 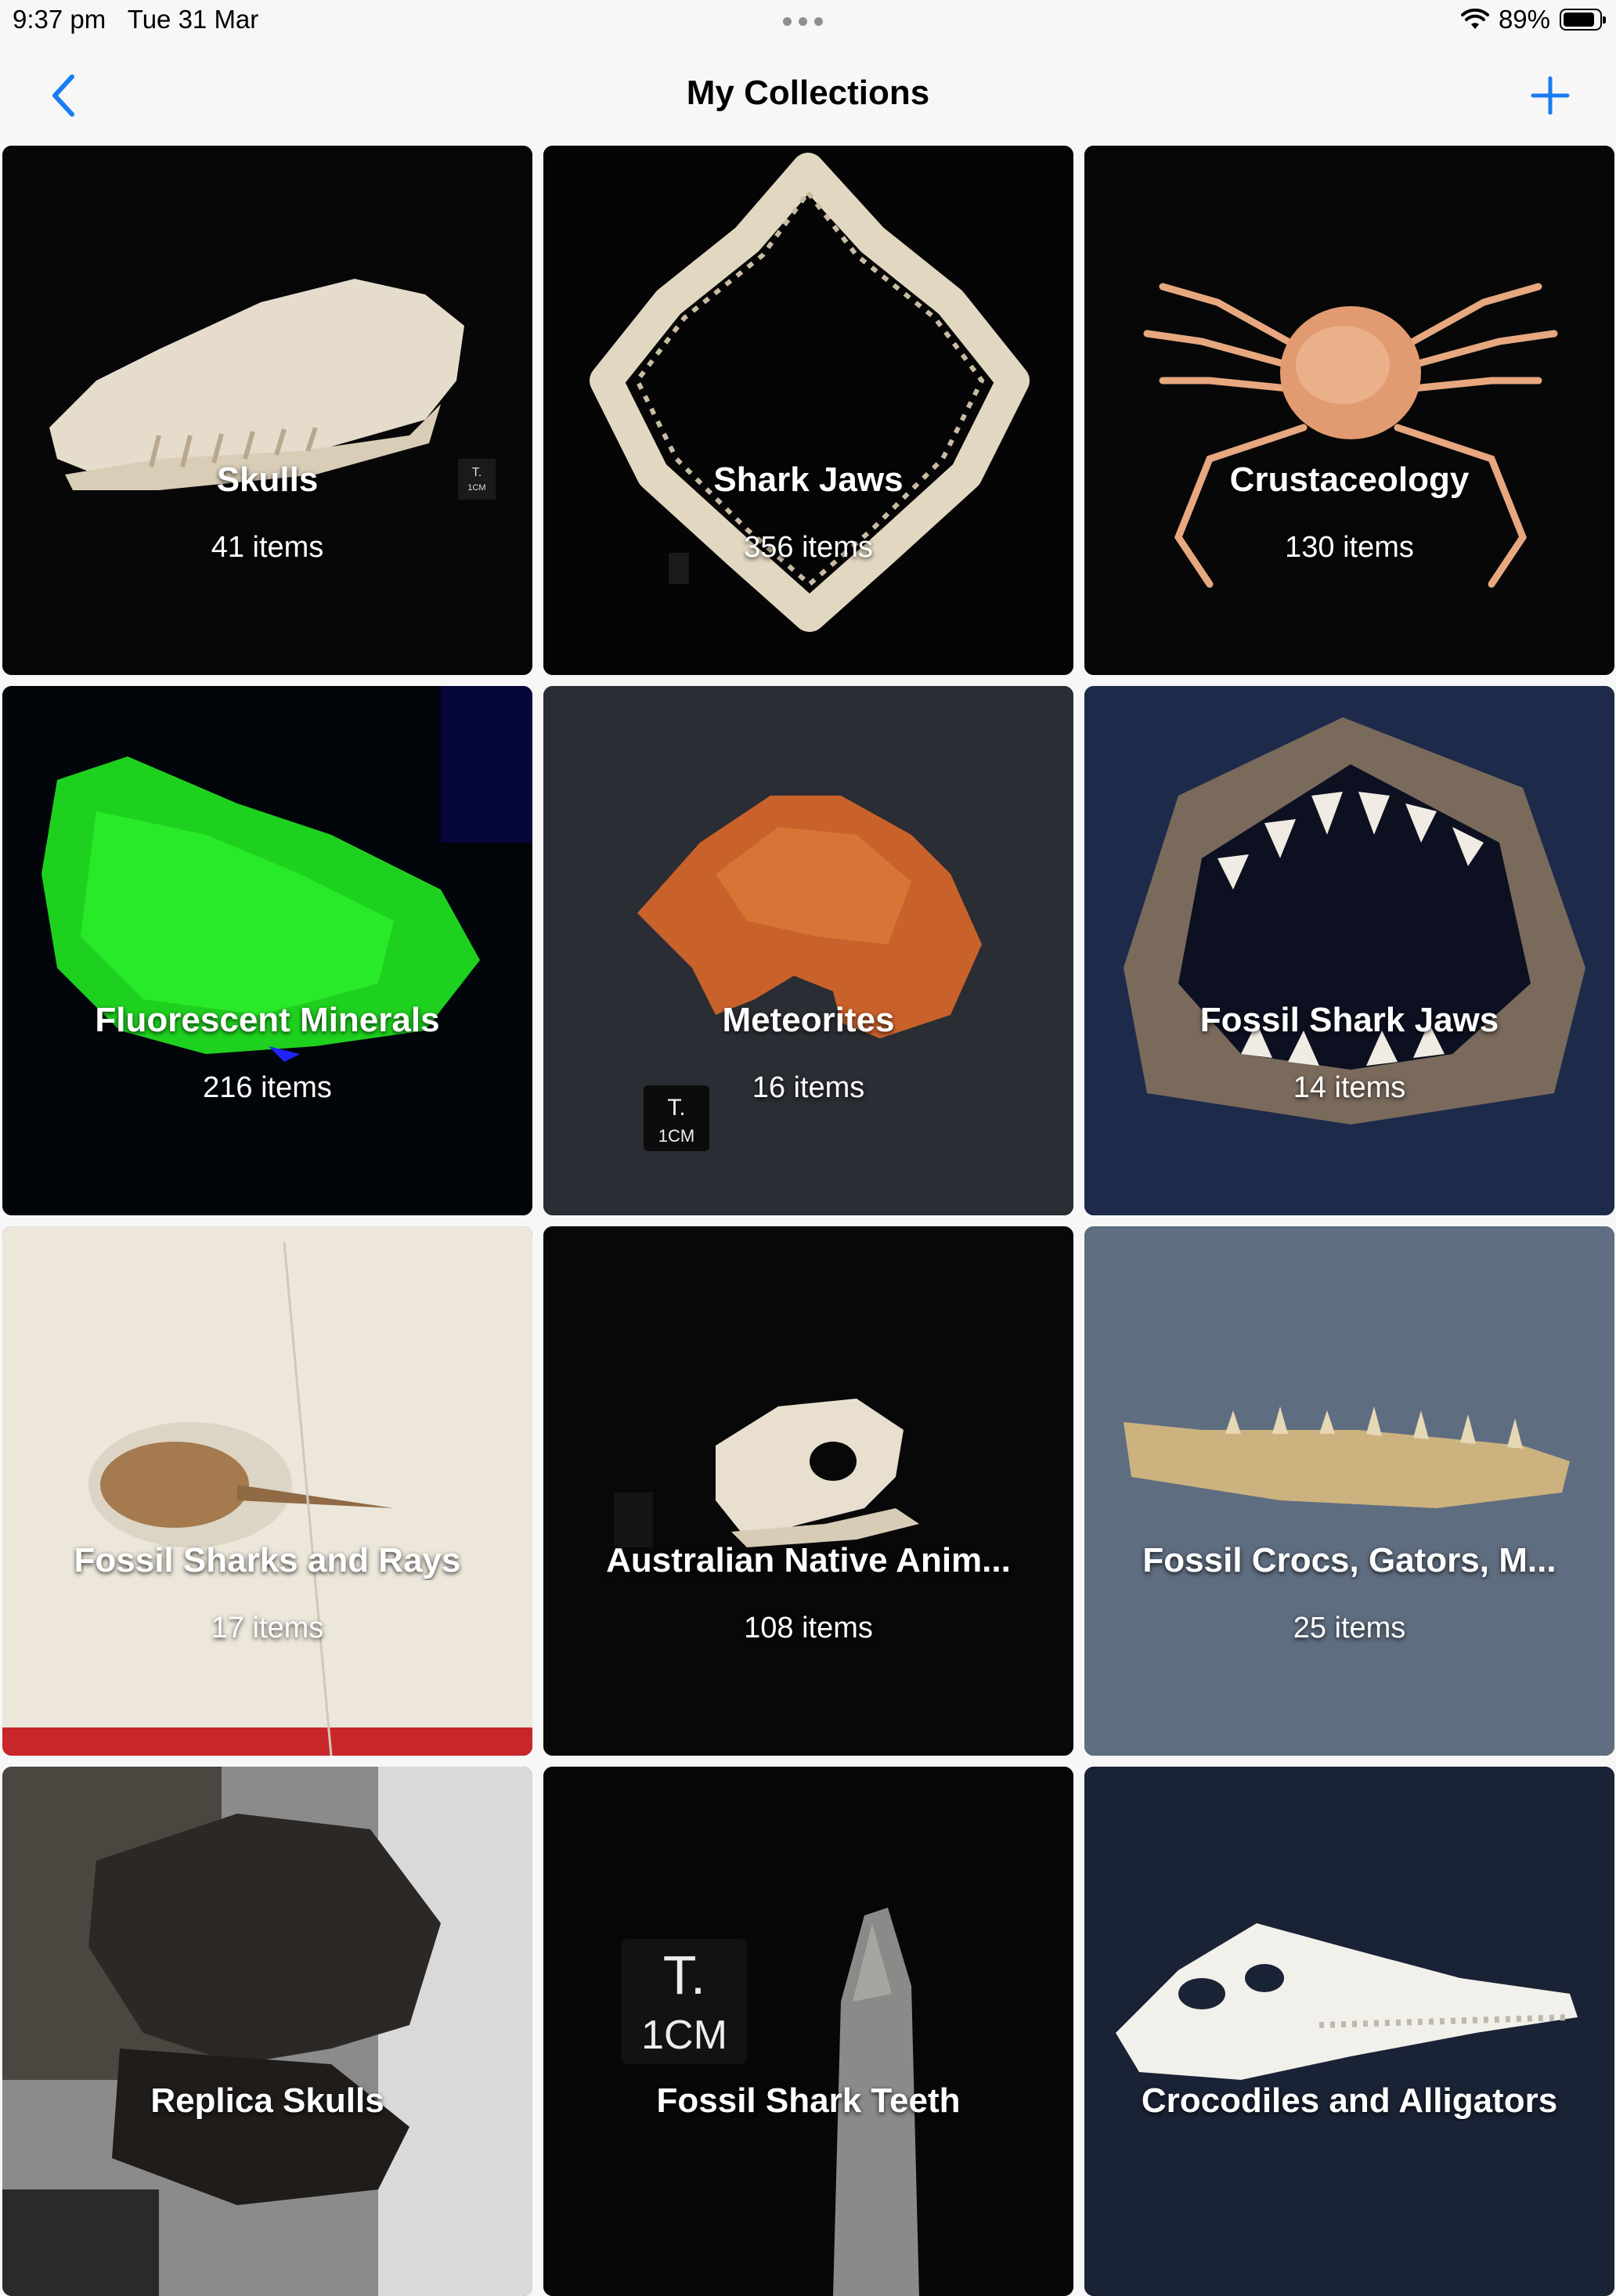 What do you see at coordinates (808, 1087) in the screenshot?
I see `collection-count: 16 items` at bounding box center [808, 1087].